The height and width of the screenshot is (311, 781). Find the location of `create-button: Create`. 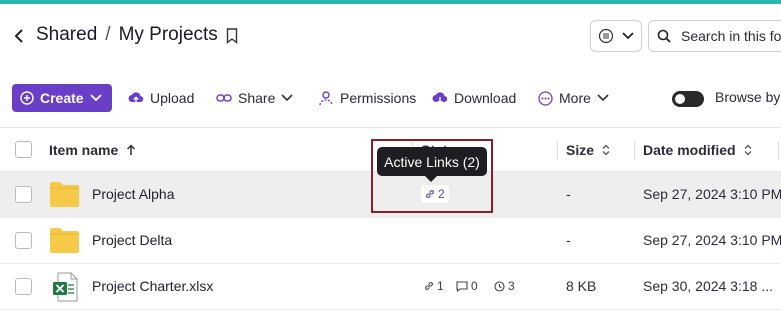

create-button: Create is located at coordinates (62, 98).